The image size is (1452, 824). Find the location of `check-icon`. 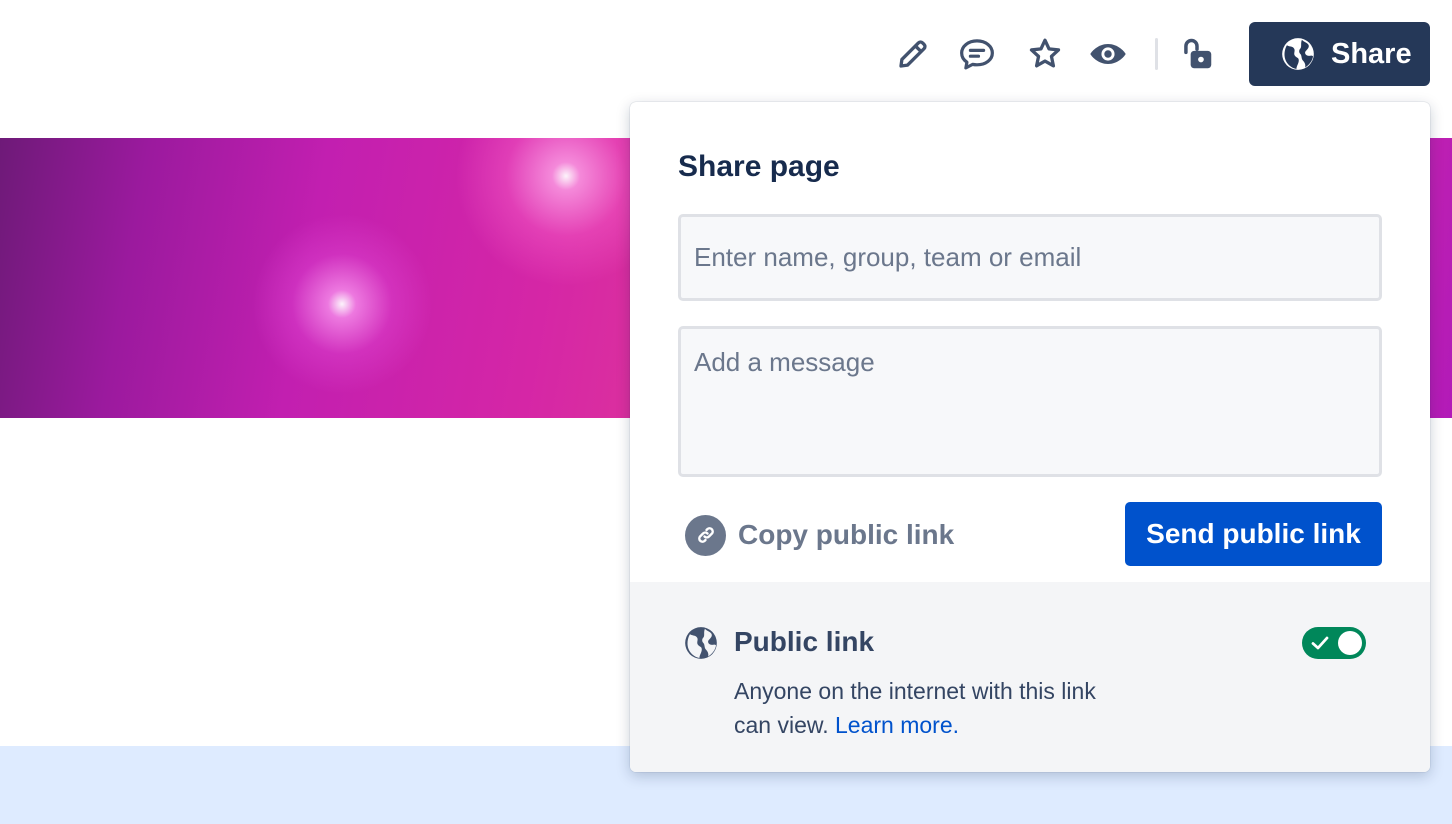

check-icon is located at coordinates (1320, 643).